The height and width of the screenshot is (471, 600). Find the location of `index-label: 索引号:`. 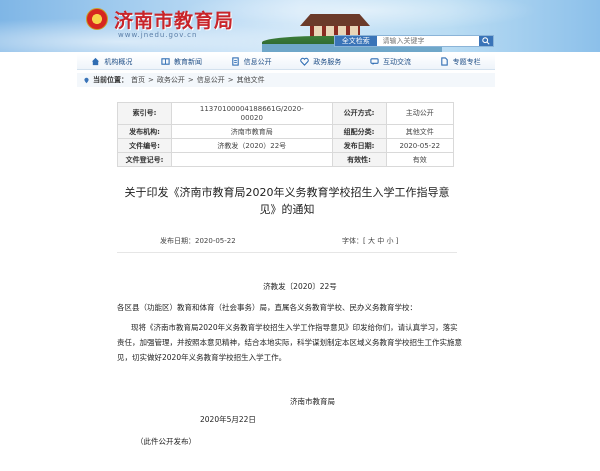

index-label: 索引号: is located at coordinates (144, 113).